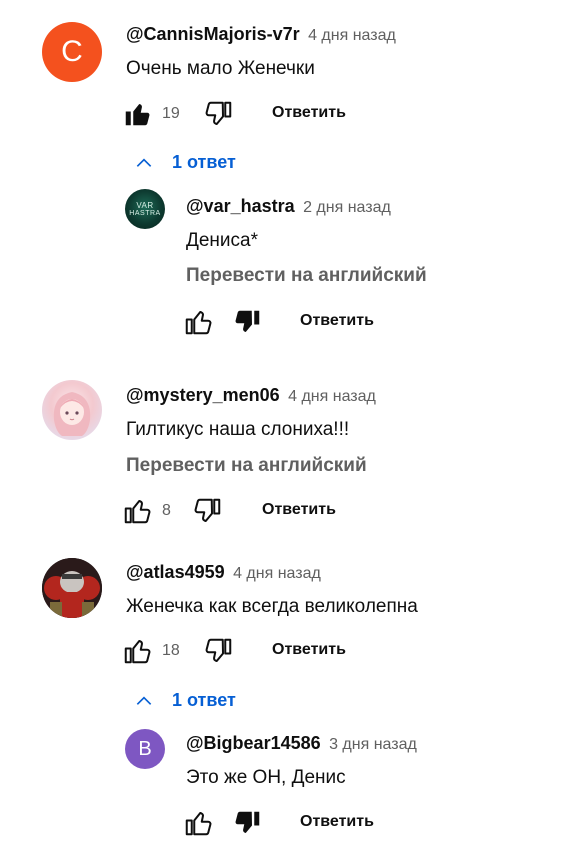 The image size is (562, 864). I want to click on like-count: 18, so click(171, 650).